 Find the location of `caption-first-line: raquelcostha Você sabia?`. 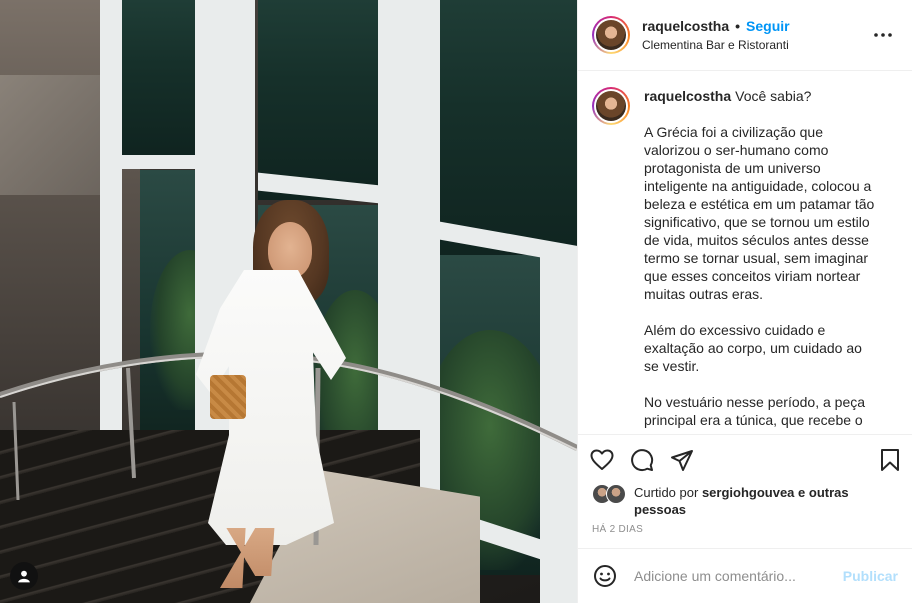

caption-first-line: raquelcostha Você sabia? is located at coordinates (762, 96).